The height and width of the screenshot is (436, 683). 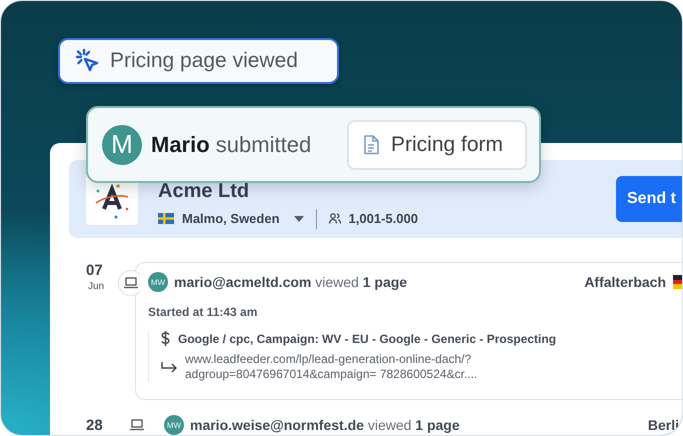 I want to click on form-name: Pricing form, so click(x=447, y=144).